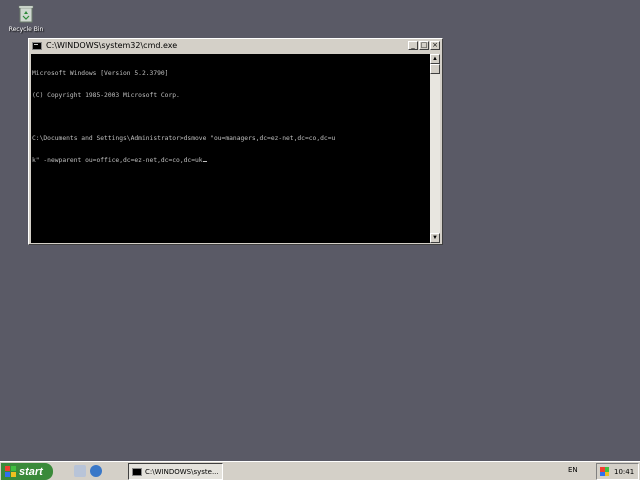 The height and width of the screenshot is (480, 640). Describe the element at coordinates (235, 45) in the screenshot. I see `title-bar: C:\WINDOWS\system32\cmd.exe _ □ ×` at that location.